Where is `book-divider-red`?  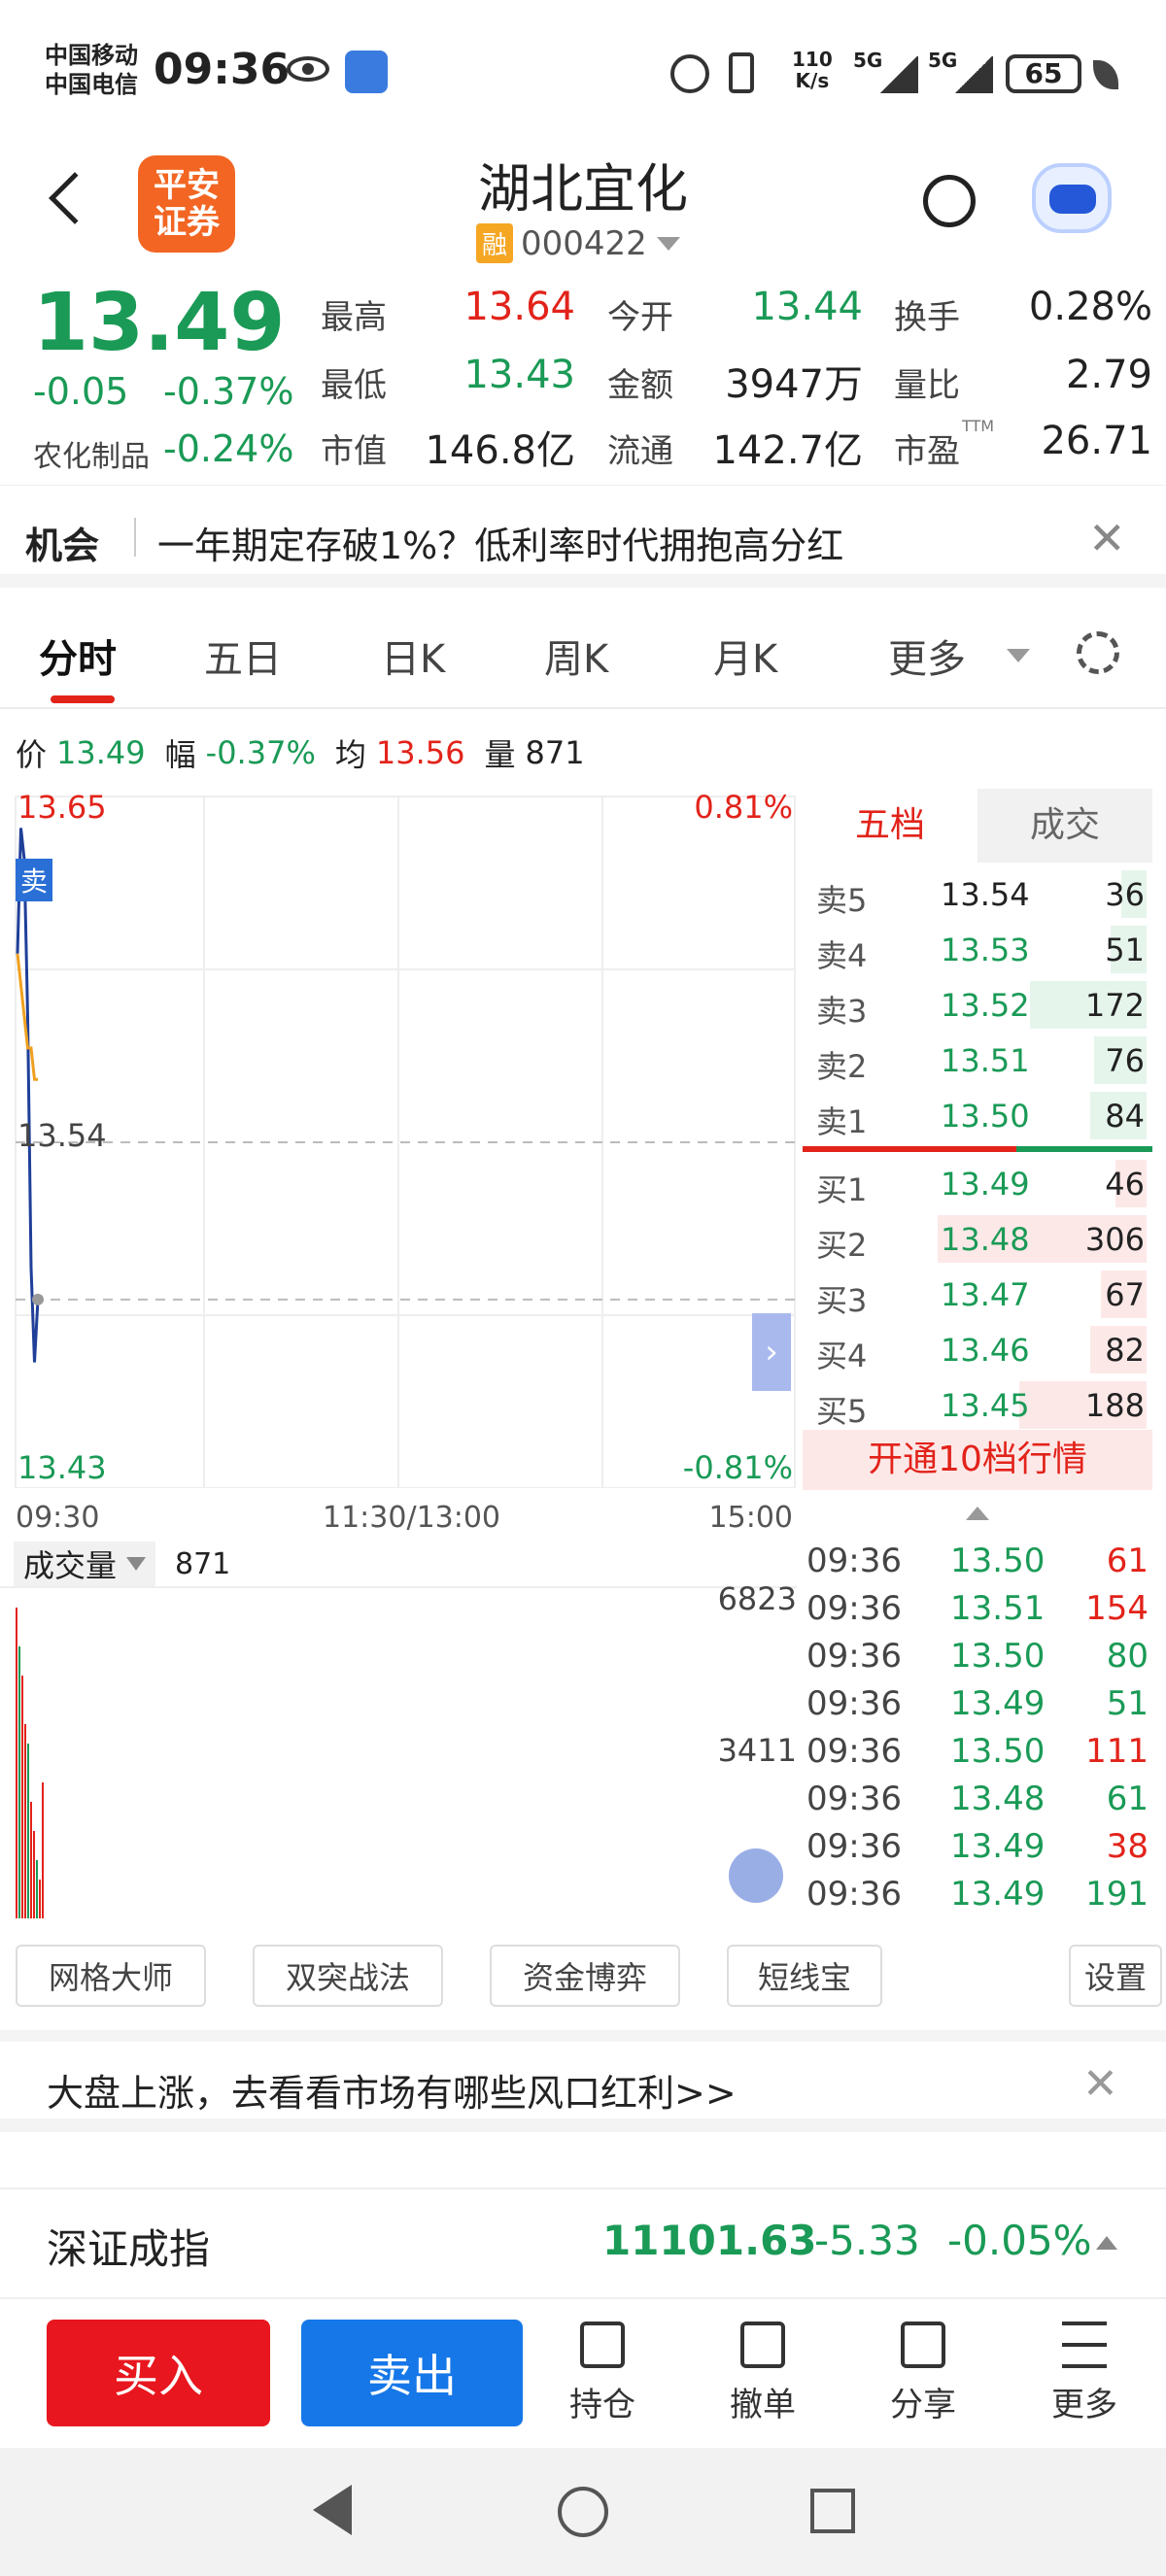 book-divider-red is located at coordinates (909, 1149).